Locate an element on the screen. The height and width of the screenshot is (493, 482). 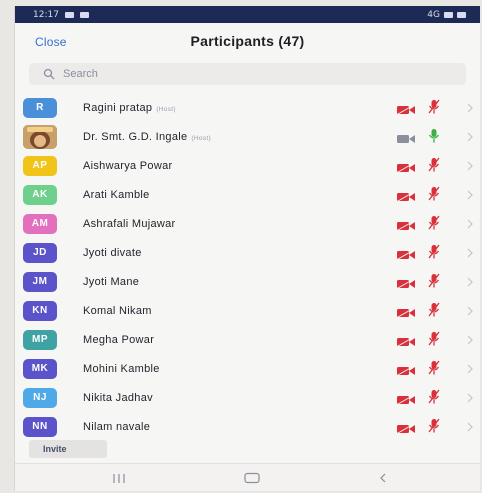
participant-name-container: Komal Nikam is located at coordinates (117, 311).